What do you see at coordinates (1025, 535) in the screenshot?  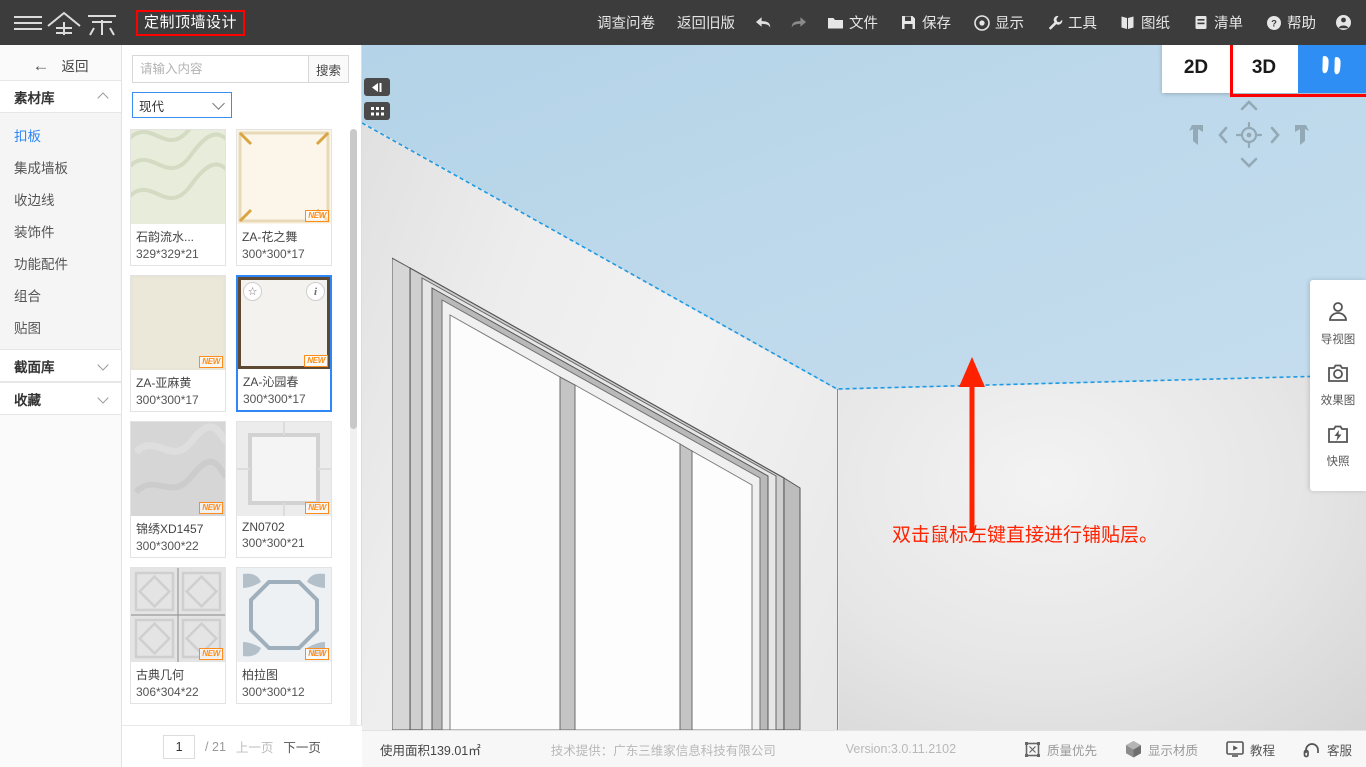 I see `annotation-text: 双击鼠标左键直接进行铺贴层。` at bounding box center [1025, 535].